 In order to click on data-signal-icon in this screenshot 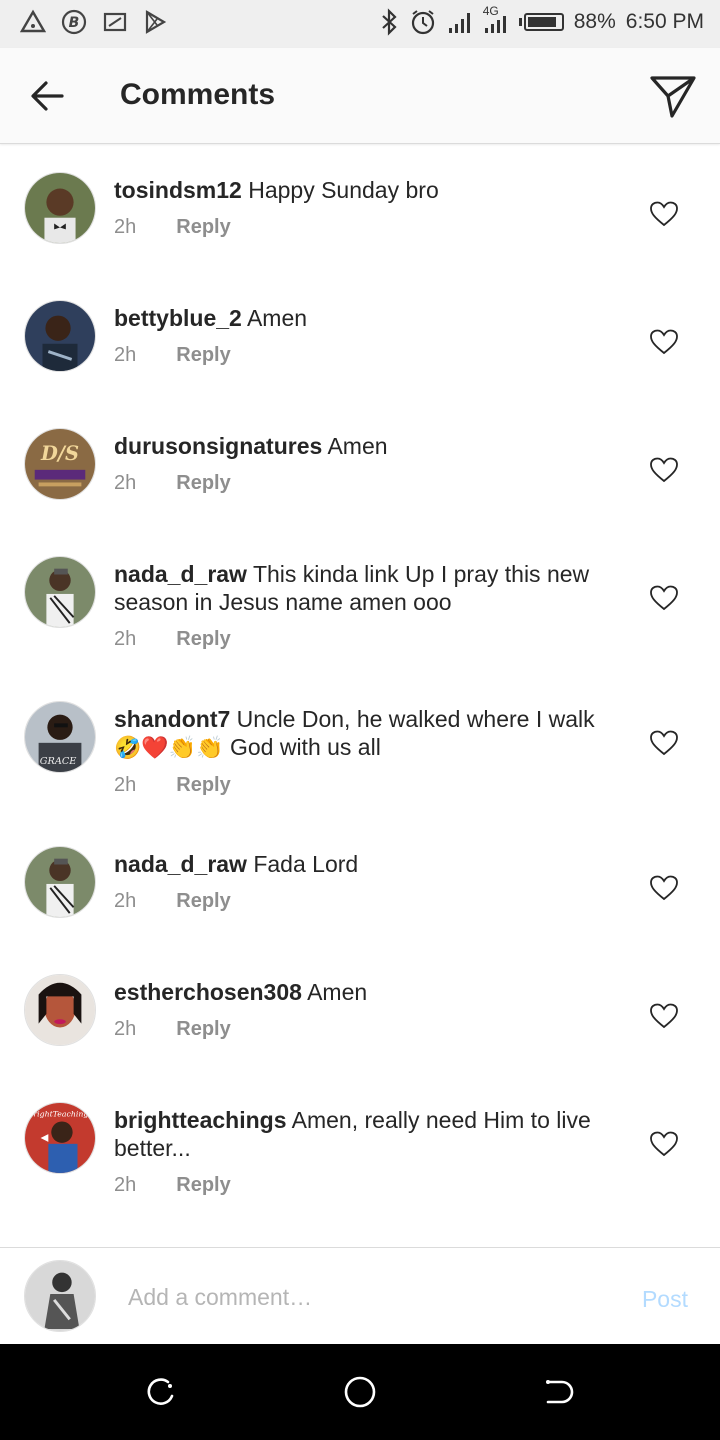, I will do `click(495, 24)`.